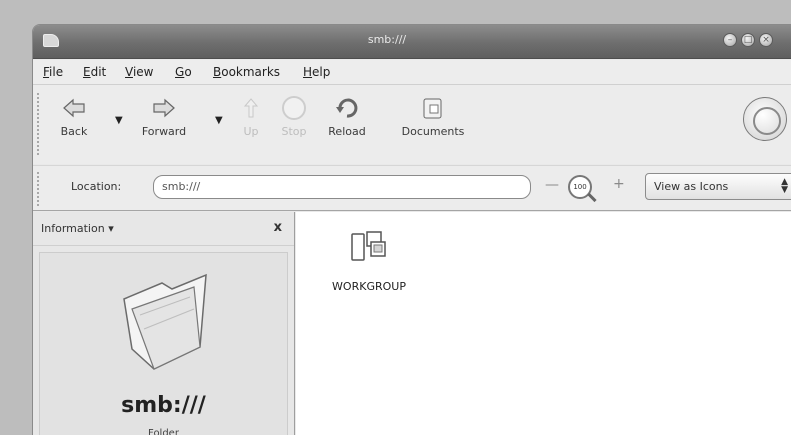 Image resolution: width=791 pixels, height=435 pixels. What do you see at coordinates (111, 228) in the screenshot?
I see `chevron-down-icon: ▾` at bounding box center [111, 228].